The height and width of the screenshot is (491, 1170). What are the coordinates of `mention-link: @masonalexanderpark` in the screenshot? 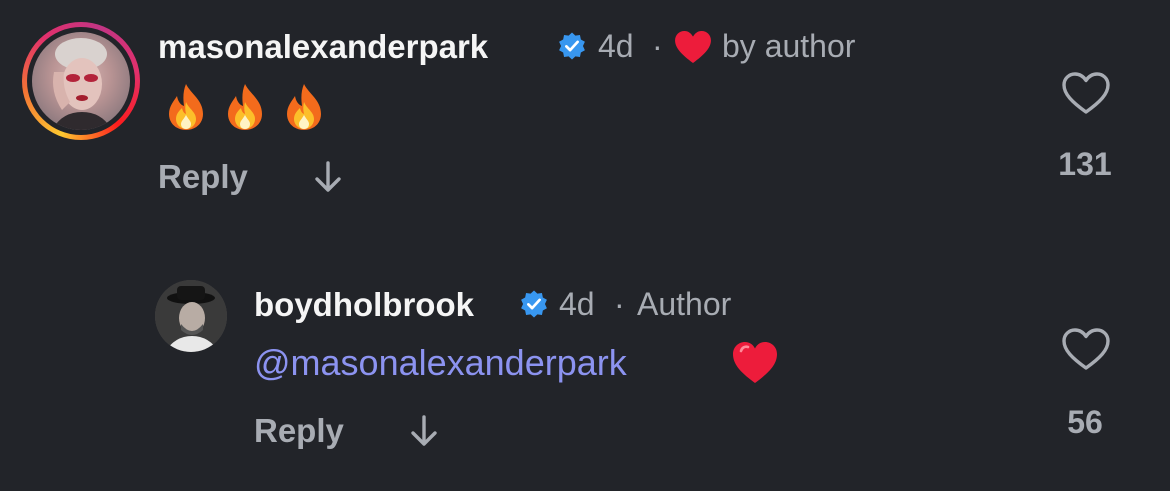 It's located at (440, 363).